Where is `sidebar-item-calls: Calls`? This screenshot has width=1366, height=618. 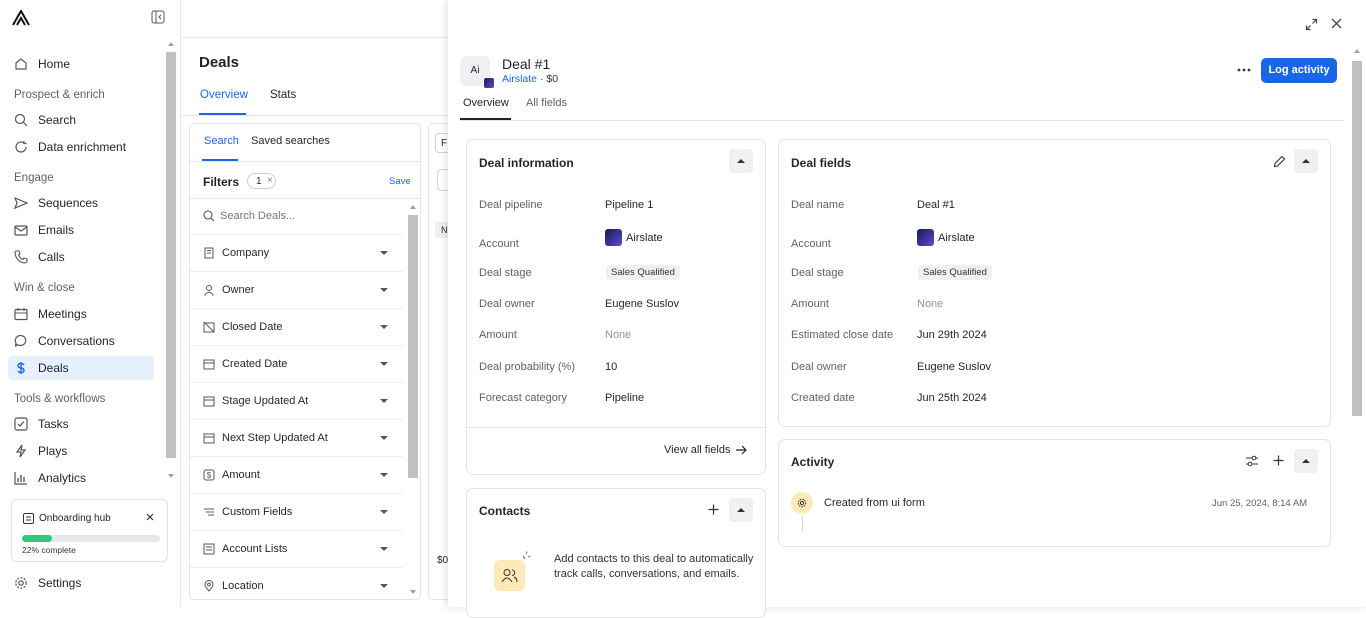 sidebar-item-calls: Calls is located at coordinates (81, 257).